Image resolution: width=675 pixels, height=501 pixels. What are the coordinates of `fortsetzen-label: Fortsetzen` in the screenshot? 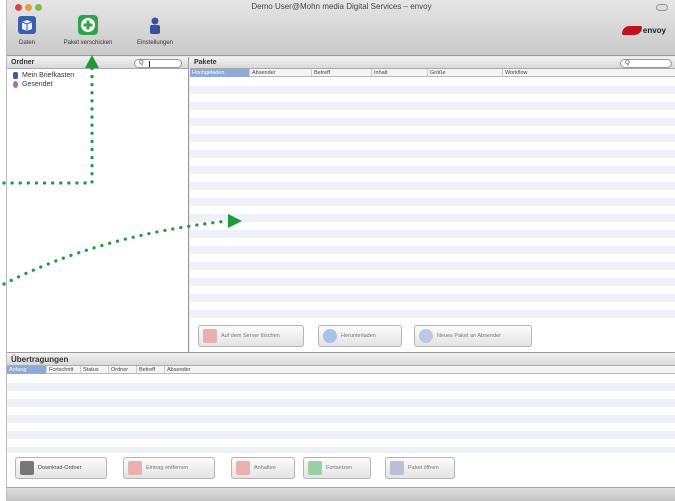 It's located at (339, 468).